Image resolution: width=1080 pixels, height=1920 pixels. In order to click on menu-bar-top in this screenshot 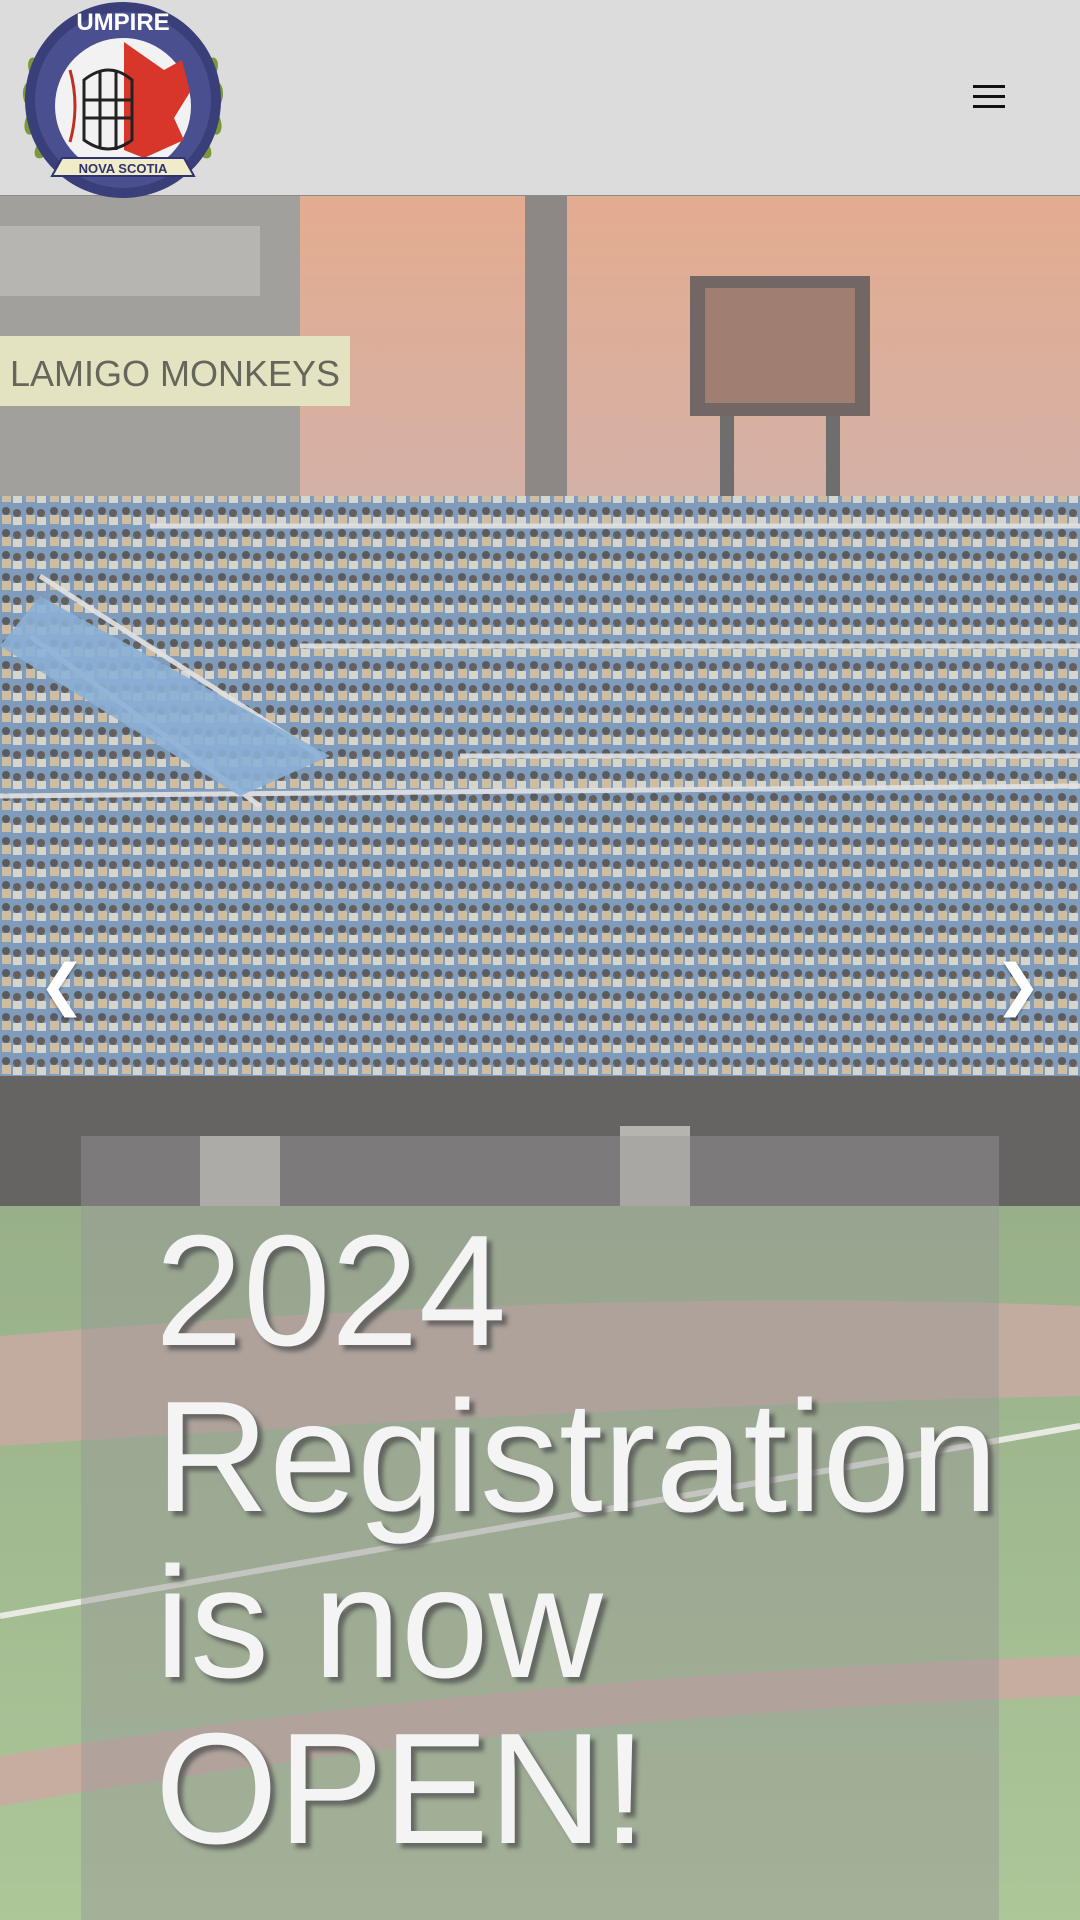, I will do `click(989, 86)`.